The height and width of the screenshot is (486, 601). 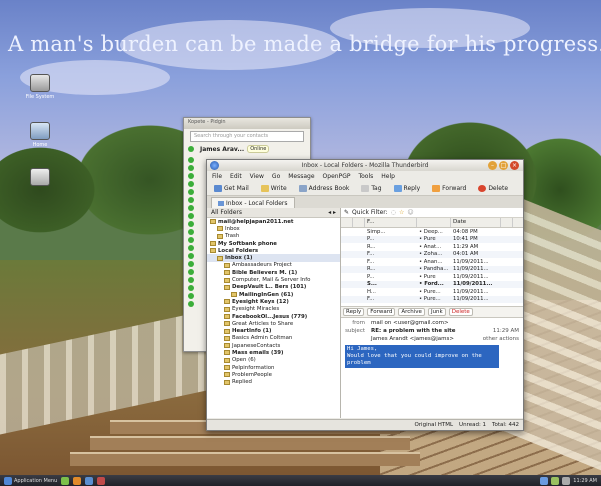 What do you see at coordinates (278, 188) in the screenshot?
I see `write-label: Write` at bounding box center [278, 188].